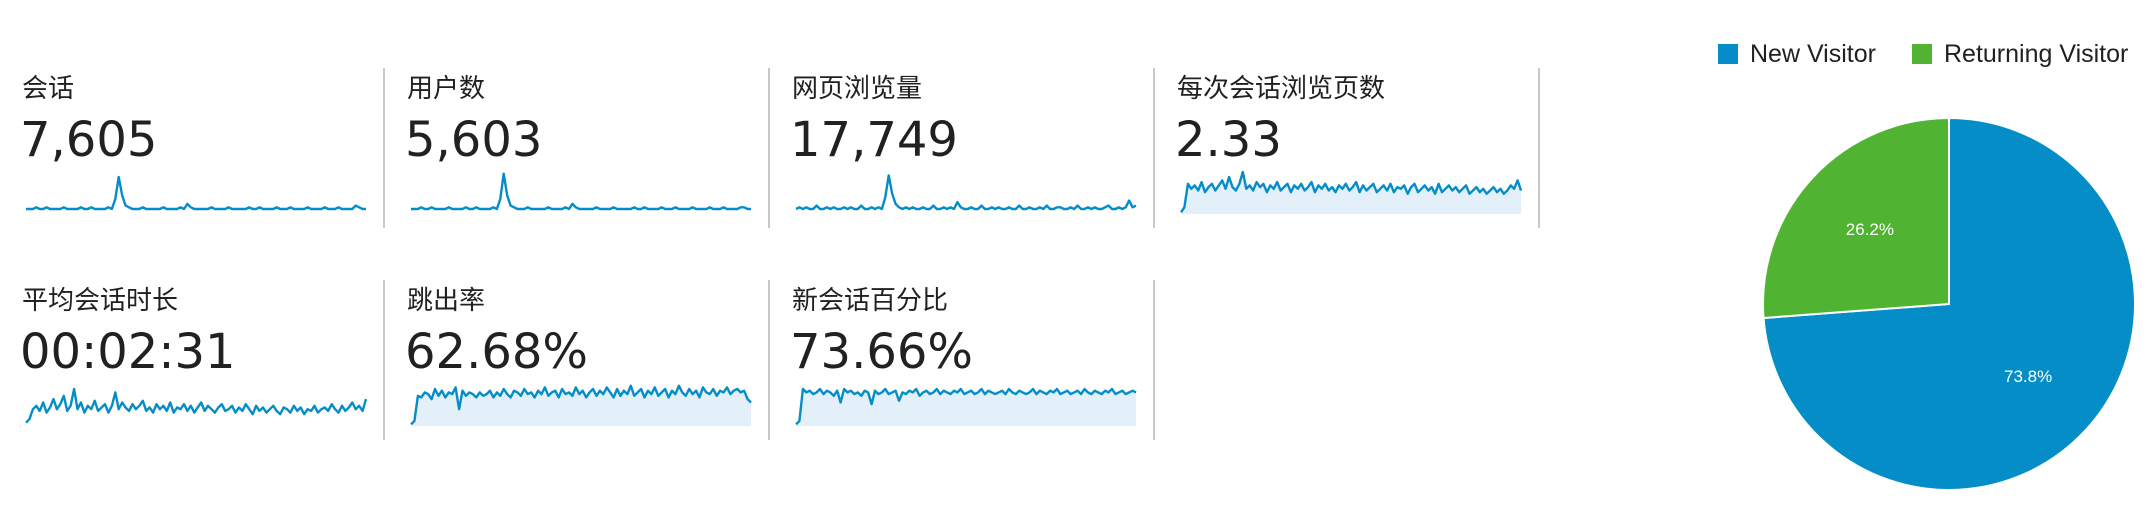 Image resolution: width=2156 pixels, height=514 pixels. I want to click on metric-label: 会话, so click(48, 89).